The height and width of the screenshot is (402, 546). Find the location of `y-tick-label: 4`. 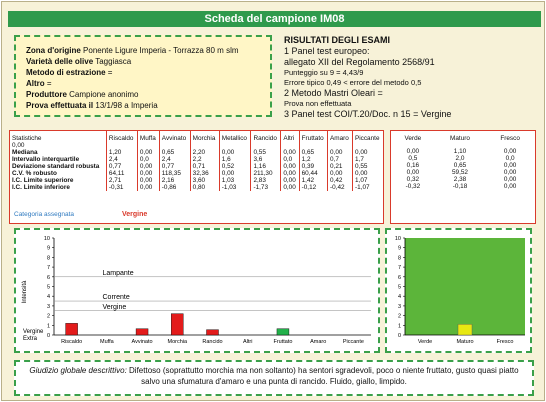

y-tick-label: 4 is located at coordinates (48, 297).